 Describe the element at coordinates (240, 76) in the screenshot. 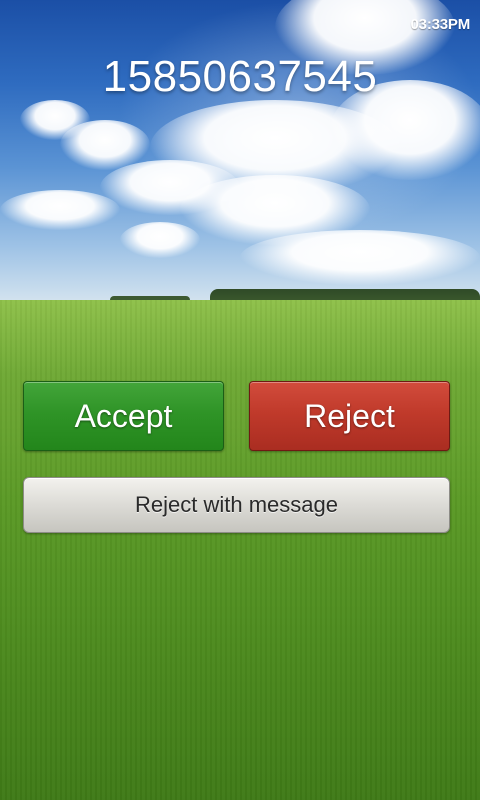

I see `caller-number: 15850637545` at that location.